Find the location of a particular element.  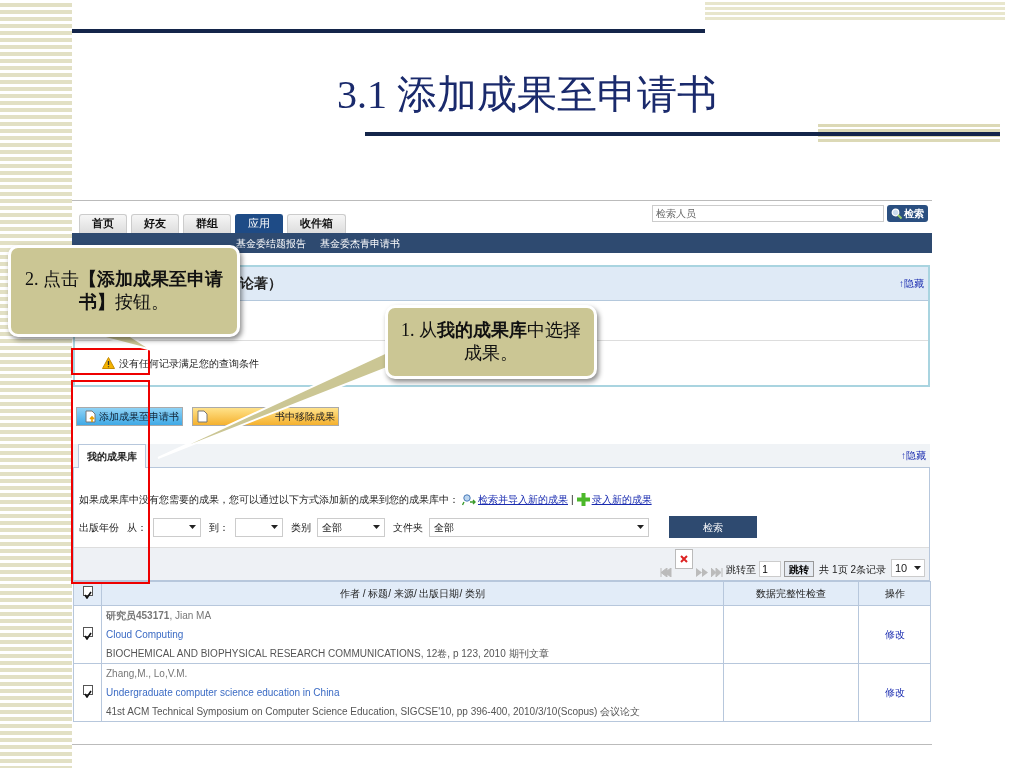

record-summary: 共 1页 2条记录 is located at coordinates (852, 570).